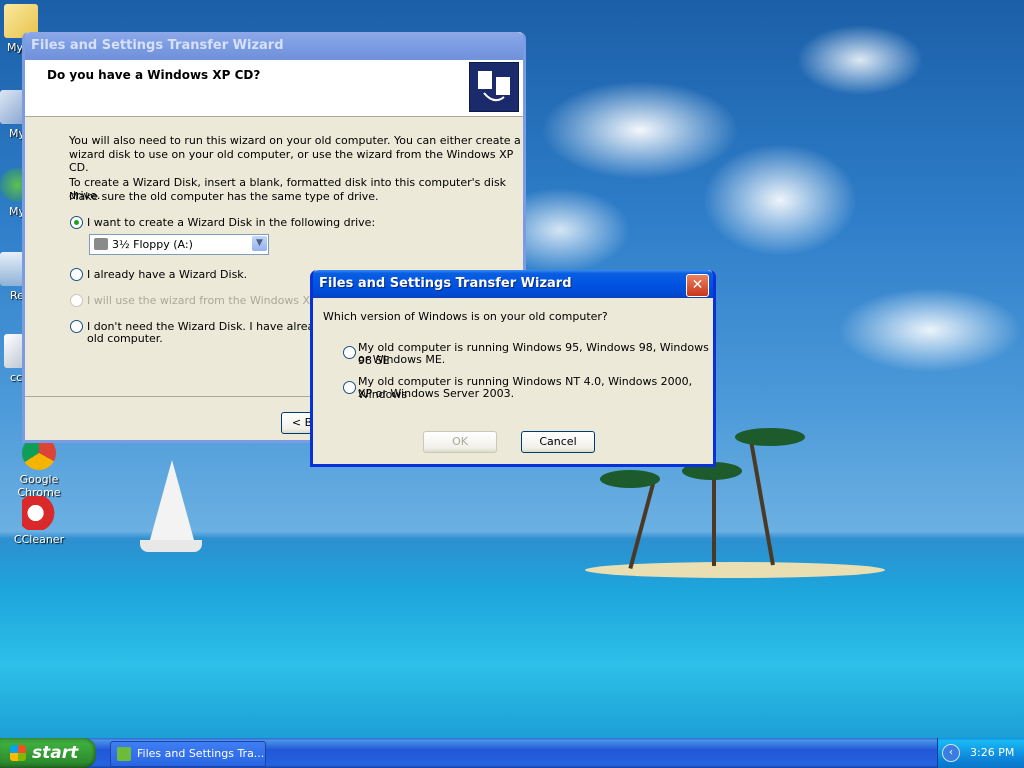  What do you see at coordinates (76, 326) in the screenshot?
I see `no-wizard-disk-radio` at bounding box center [76, 326].